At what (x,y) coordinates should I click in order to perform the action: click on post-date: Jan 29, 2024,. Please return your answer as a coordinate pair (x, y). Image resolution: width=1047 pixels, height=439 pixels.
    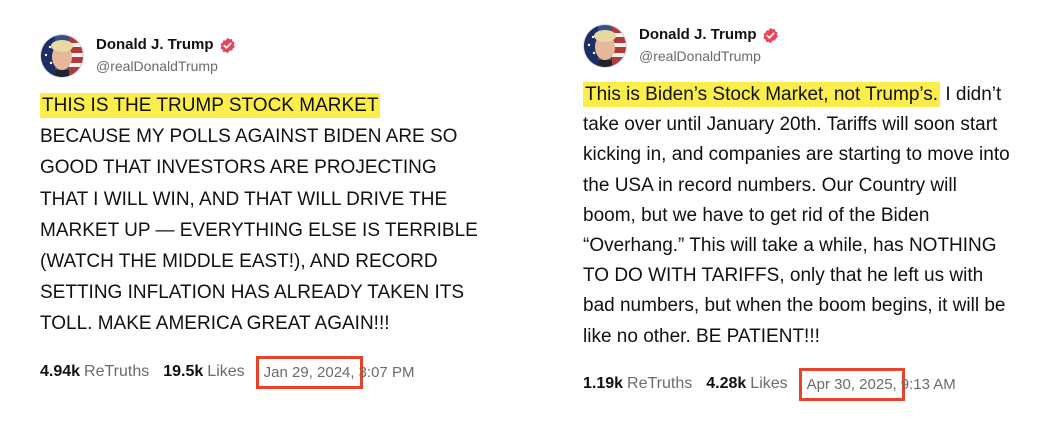
    Looking at the image, I should click on (309, 372).